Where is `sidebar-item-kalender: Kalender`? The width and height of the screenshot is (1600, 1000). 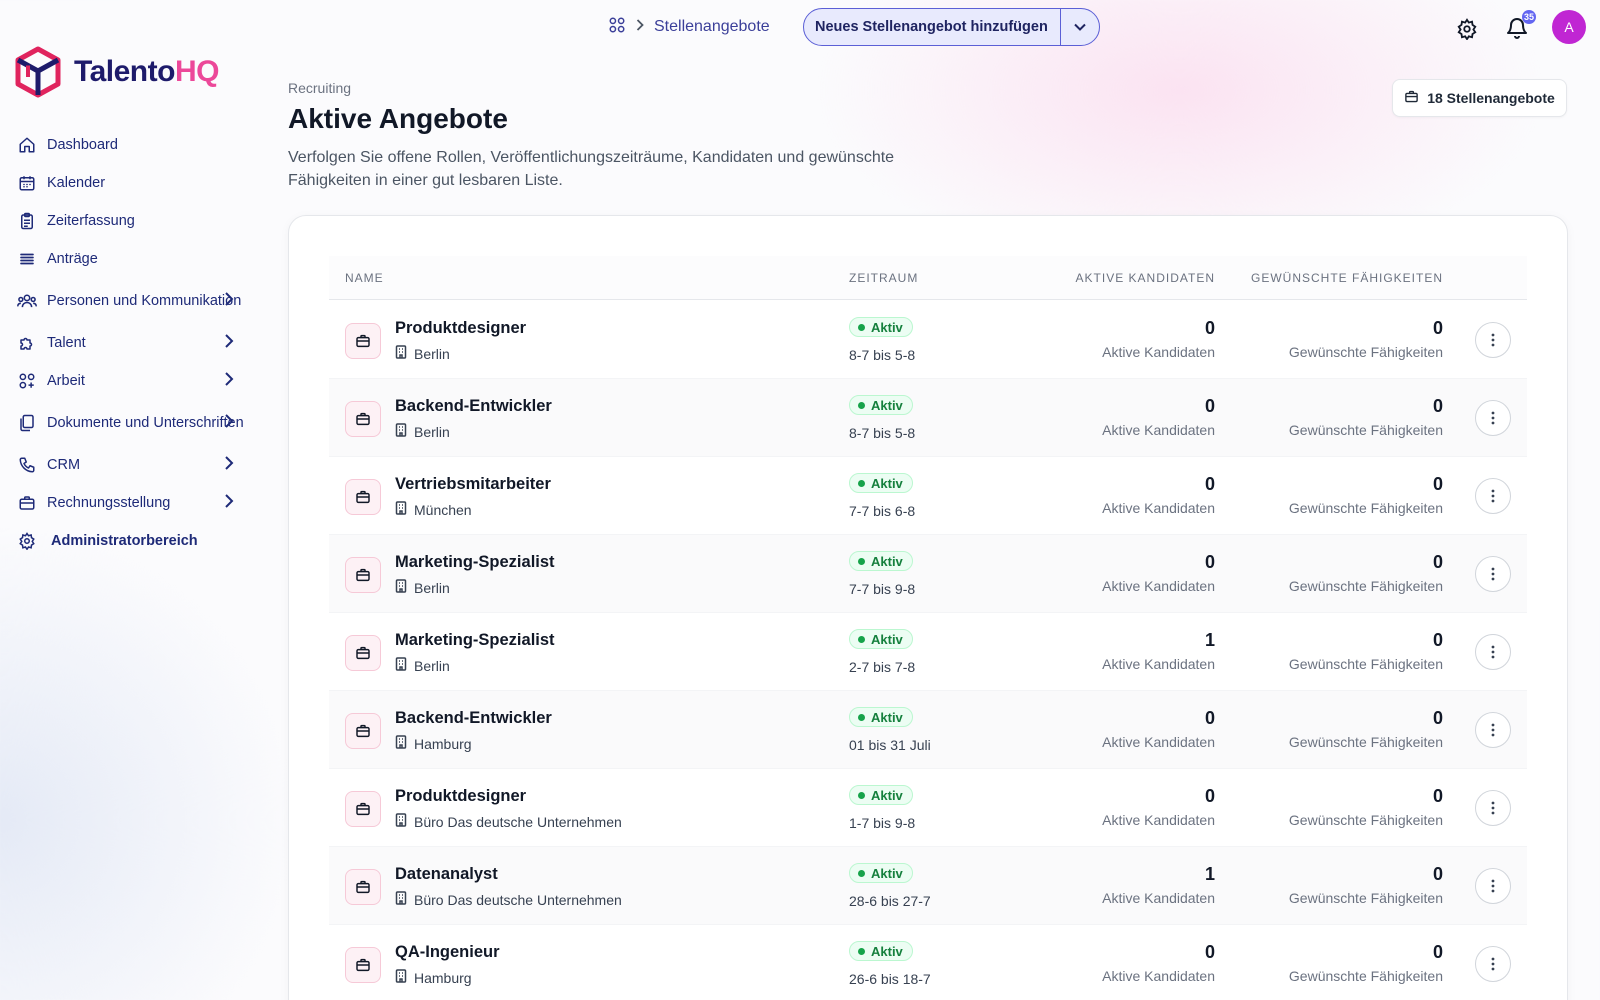
sidebar-item-kalender: Kalender is located at coordinates (132, 183).